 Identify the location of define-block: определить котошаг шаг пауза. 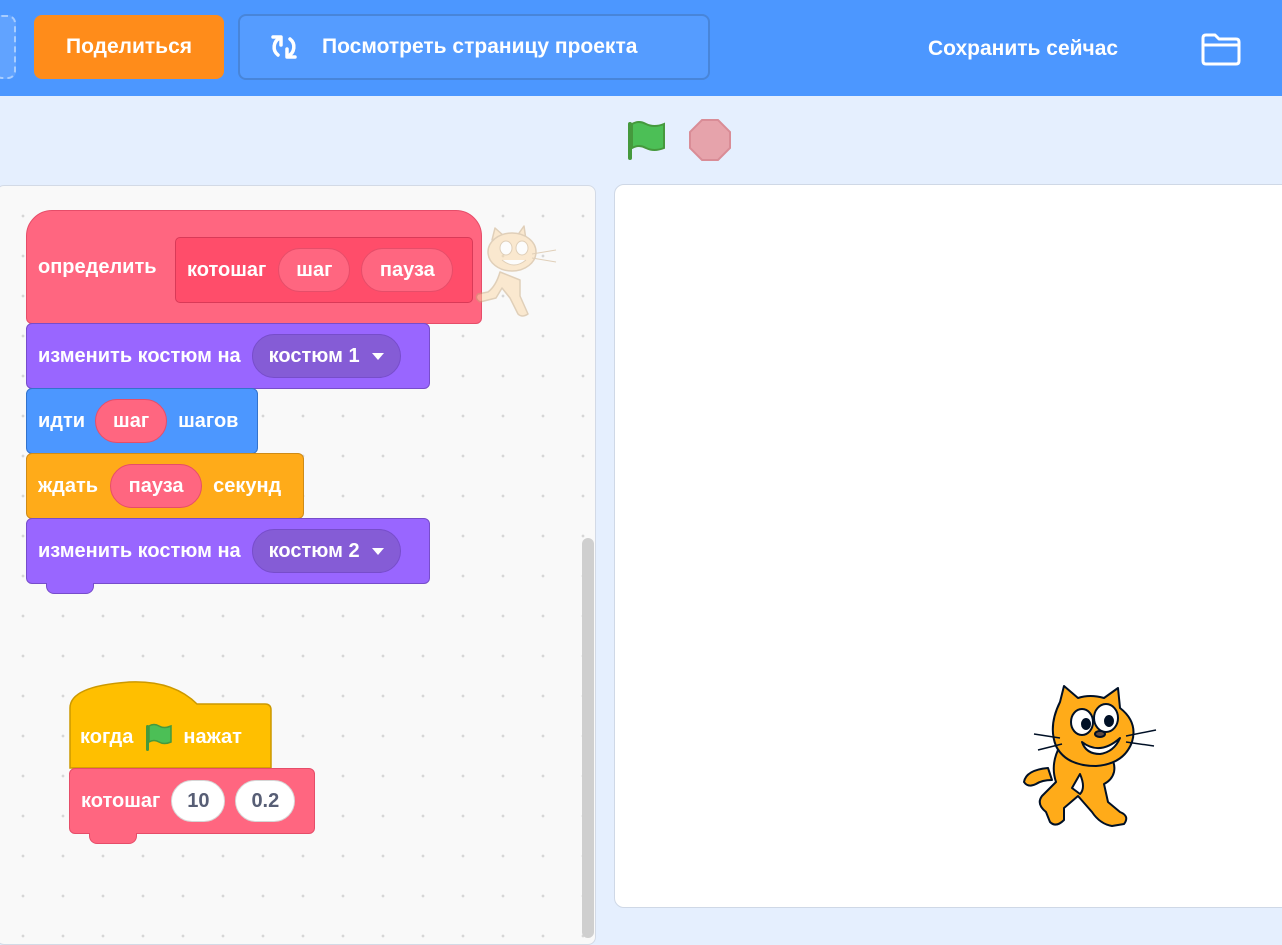
(254, 267).